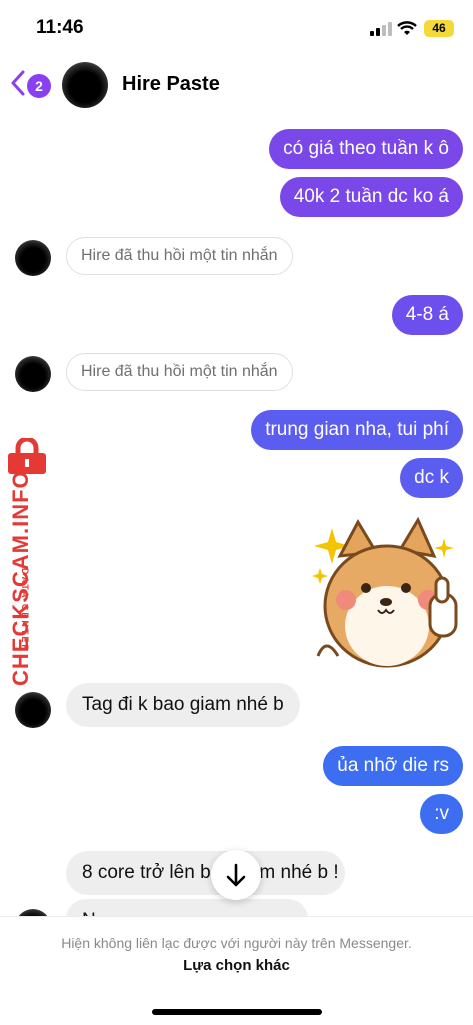 This screenshot has width=473, height=1025. What do you see at coordinates (25, 610) in the screenshot?
I see `watermark-sub: DATA CENTER` at bounding box center [25, 610].